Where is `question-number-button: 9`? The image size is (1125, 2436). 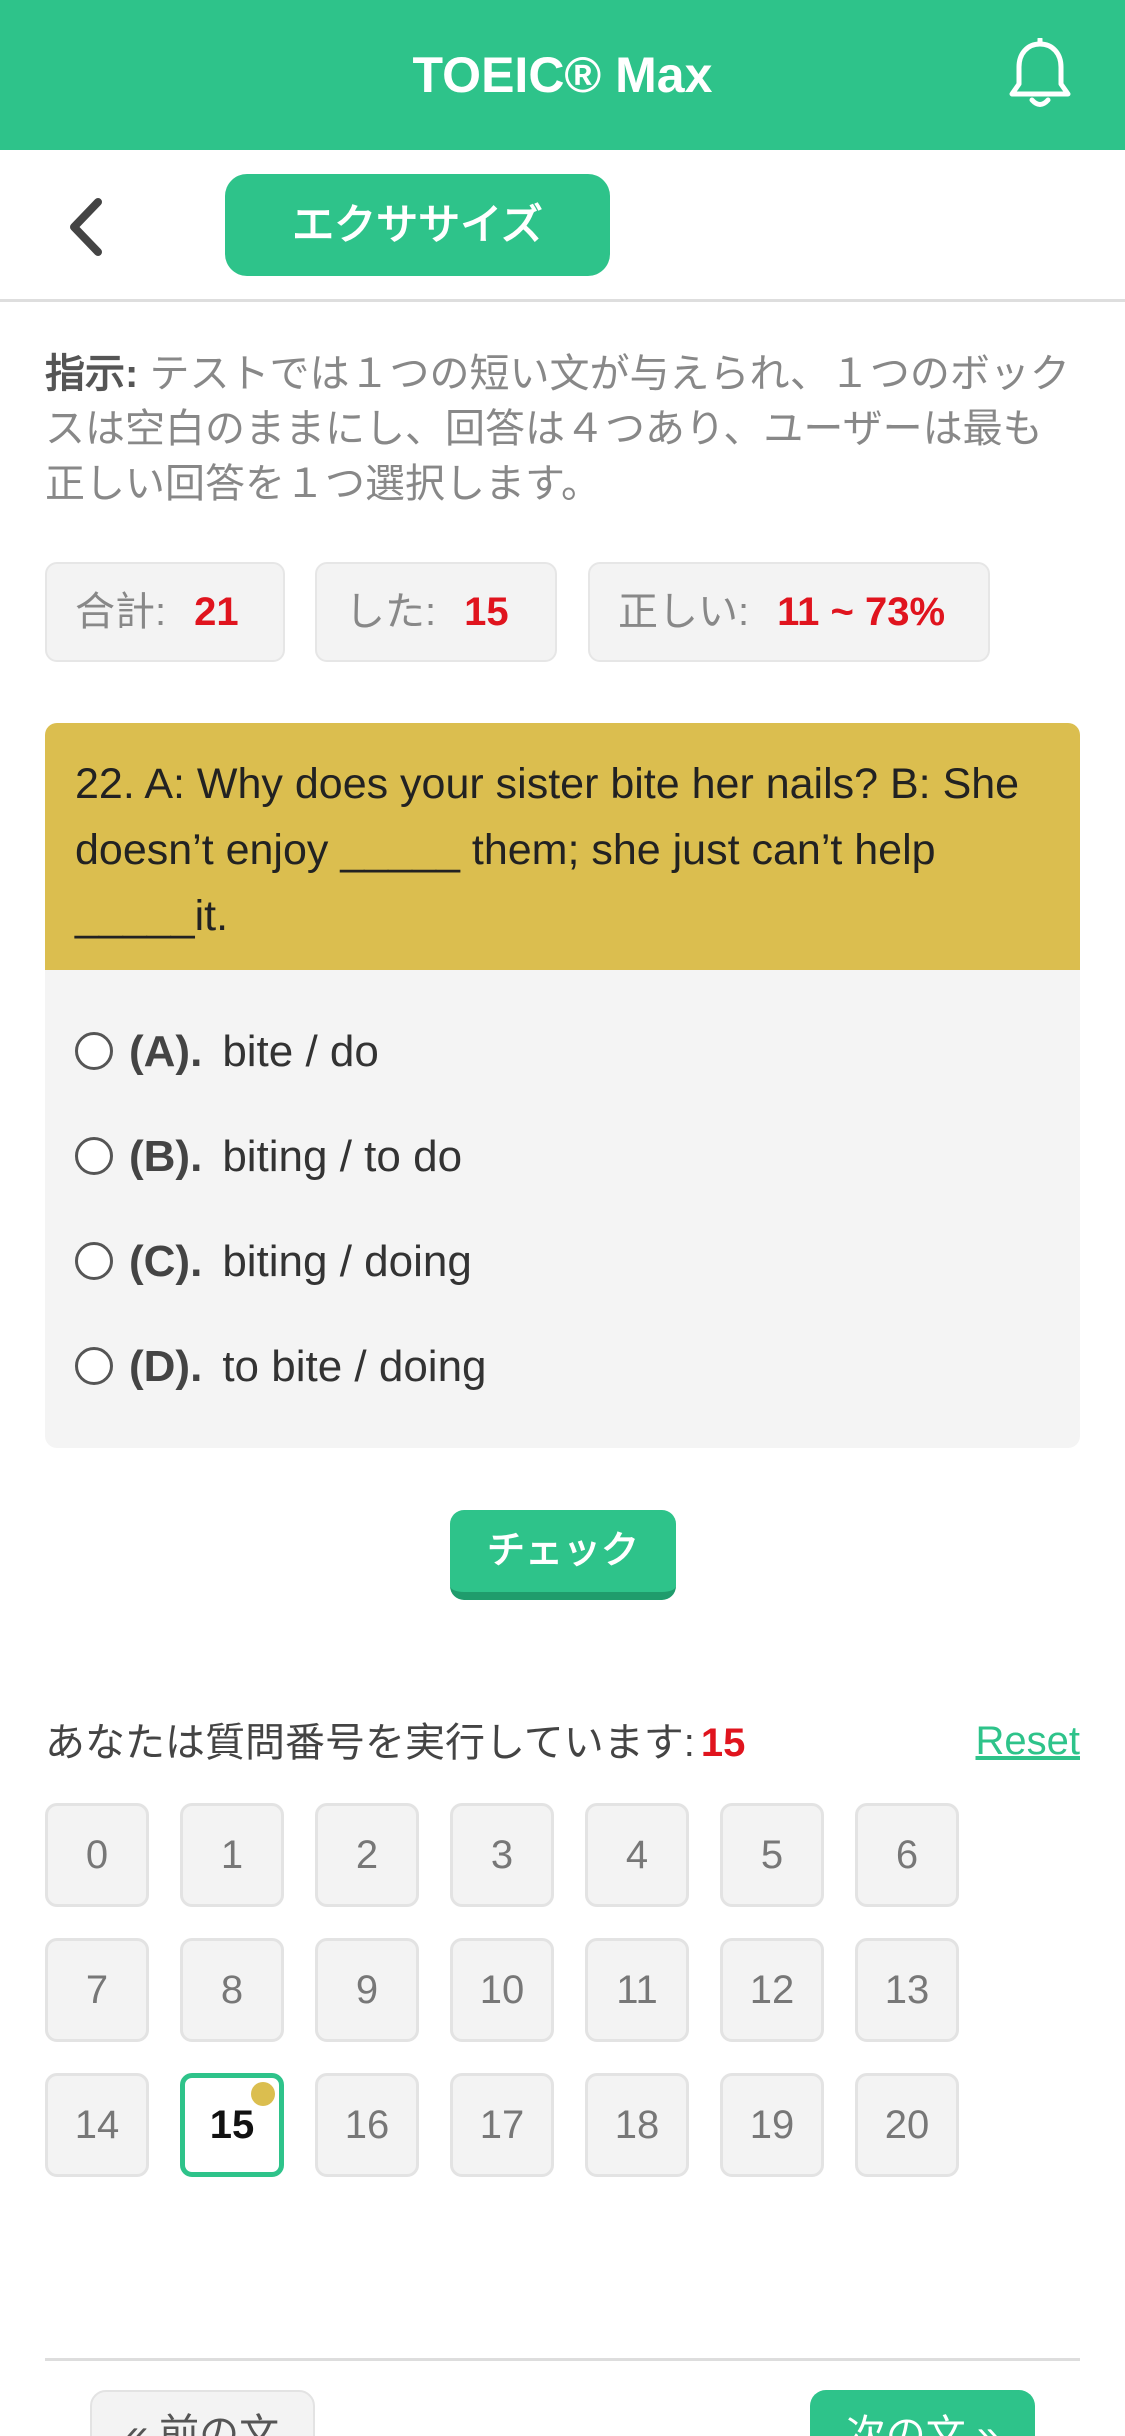
question-number-button: 9 is located at coordinates (367, 1990).